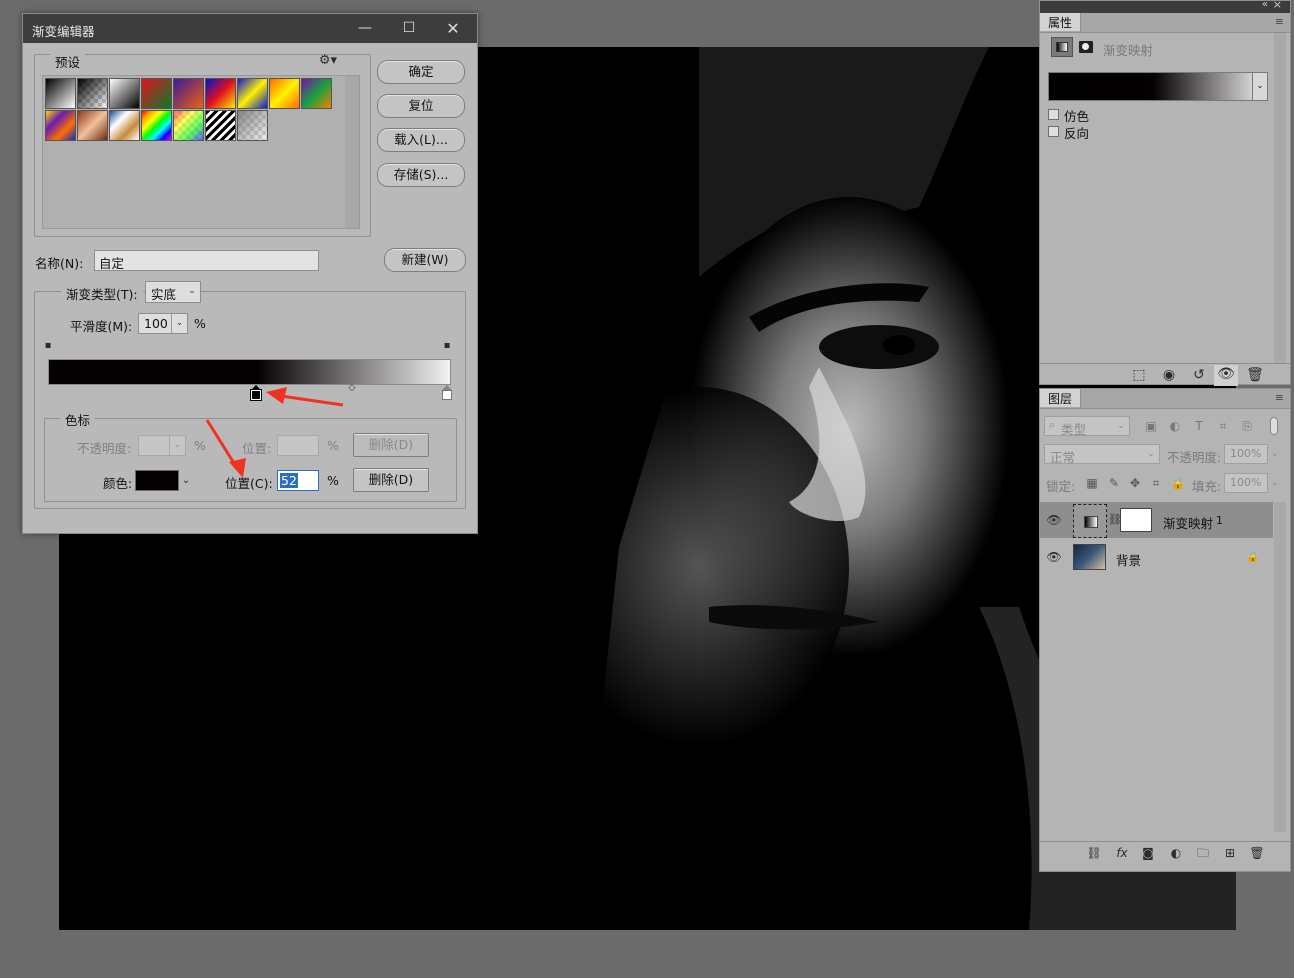  Describe the element at coordinates (186, 481) in the screenshot. I see `color-chevron-down-icon: ⌄` at that location.